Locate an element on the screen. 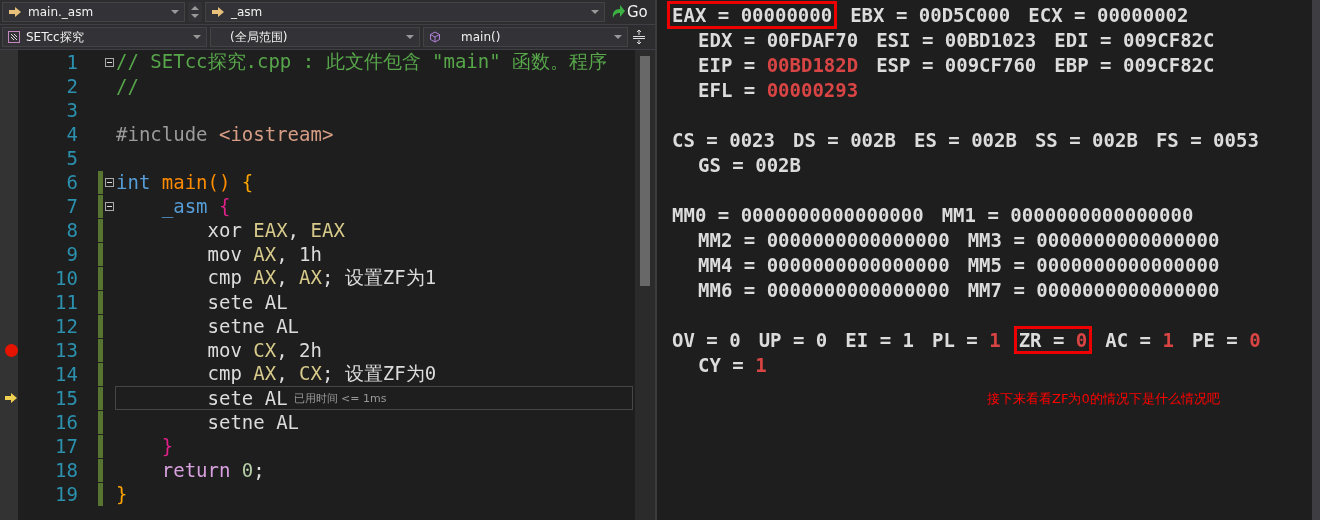  line-number: 16 is located at coordinates (66, 422).